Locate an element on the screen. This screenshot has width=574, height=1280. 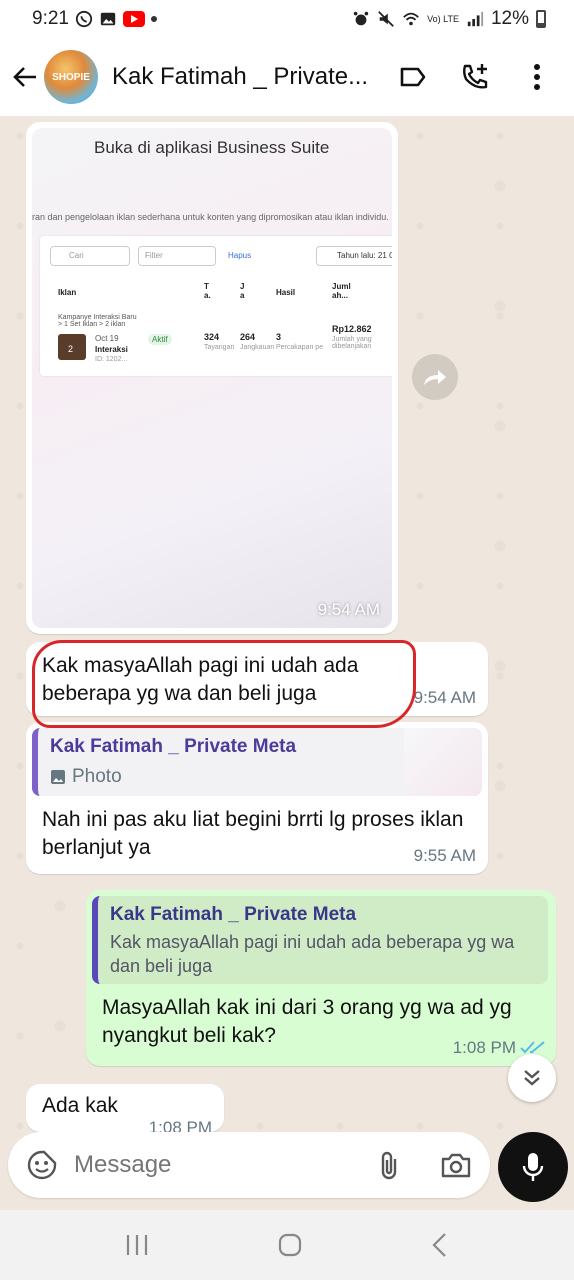
status-bar: 9:21 Vo) LTE 12% is located at coordinates (287, 19).